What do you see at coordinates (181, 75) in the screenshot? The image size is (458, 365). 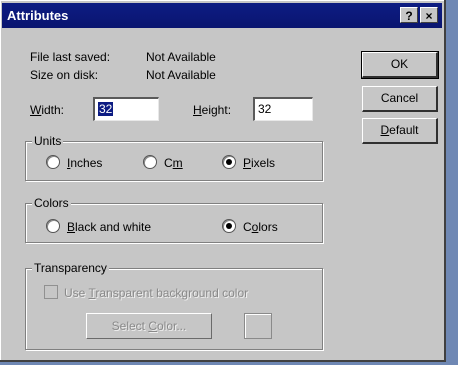 I see `size-on-disk-value: Not Available` at bounding box center [181, 75].